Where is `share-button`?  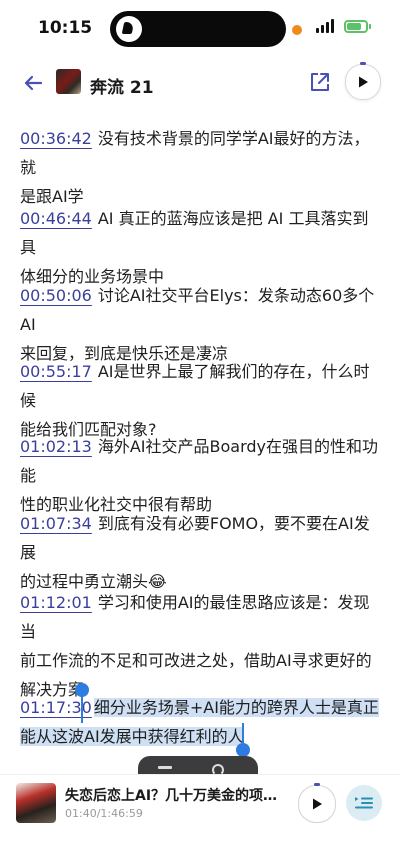 share-button is located at coordinates (320, 82).